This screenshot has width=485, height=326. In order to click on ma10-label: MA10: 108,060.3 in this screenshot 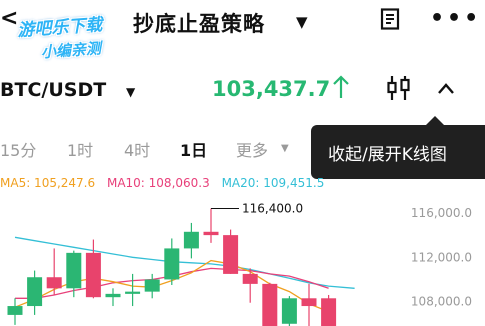, I will do `click(158, 183)`.